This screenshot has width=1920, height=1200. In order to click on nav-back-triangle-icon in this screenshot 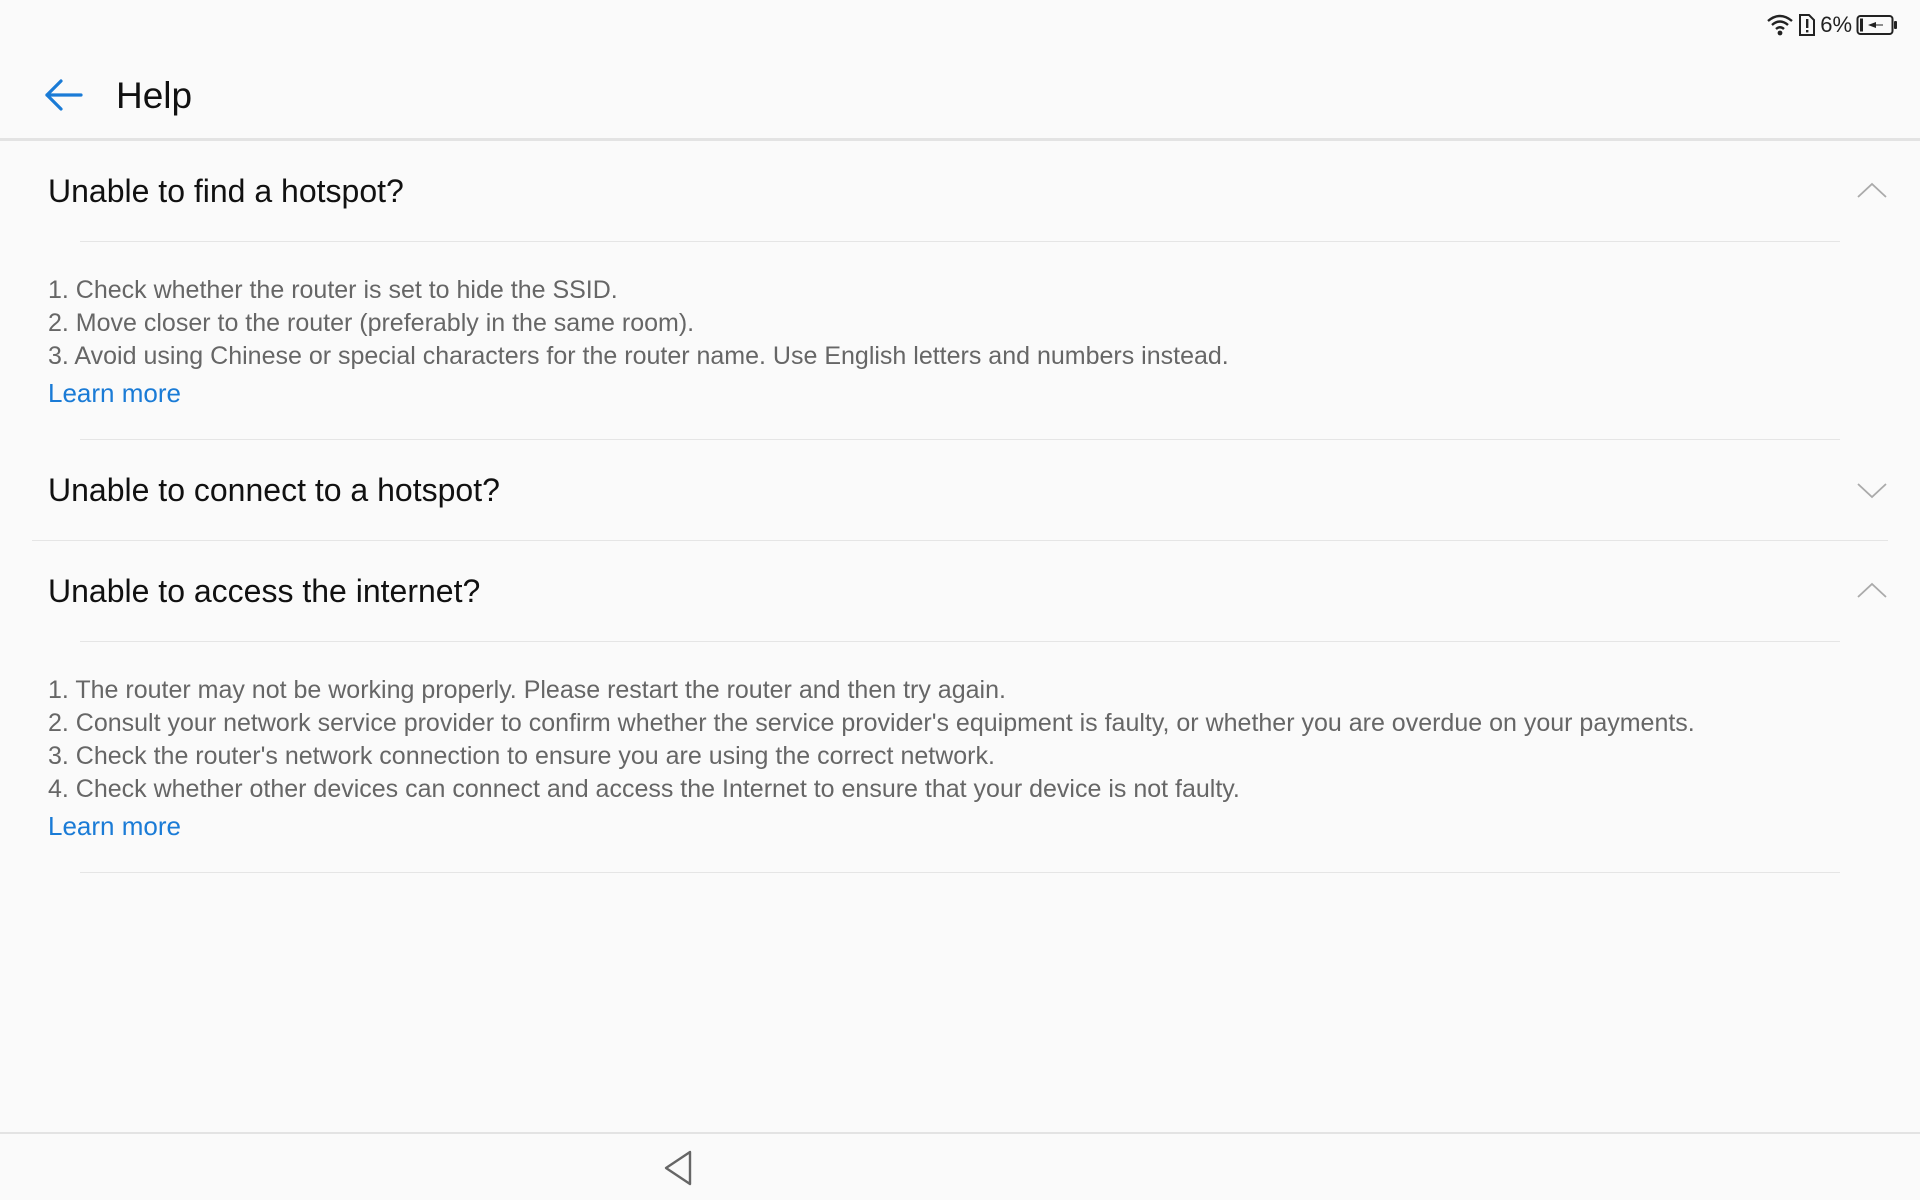, I will do `click(680, 1168)`.